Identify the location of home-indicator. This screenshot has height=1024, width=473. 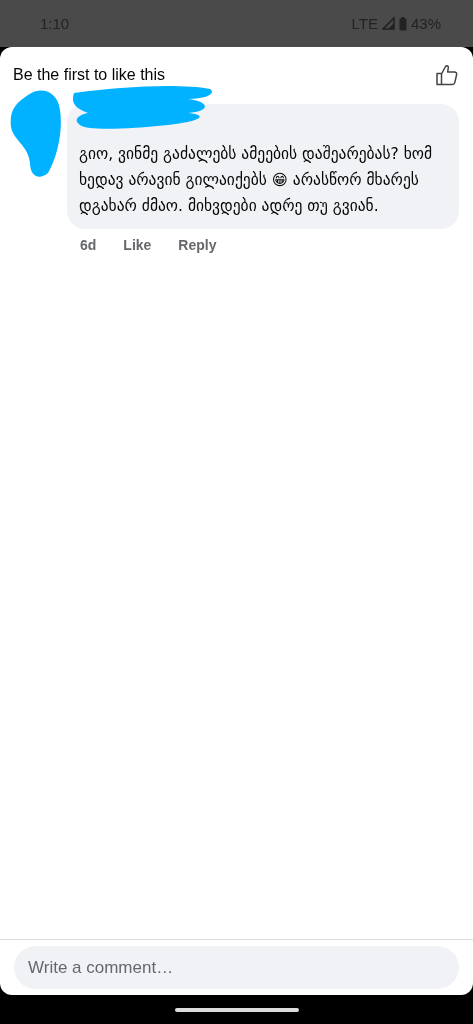
(236, 1009).